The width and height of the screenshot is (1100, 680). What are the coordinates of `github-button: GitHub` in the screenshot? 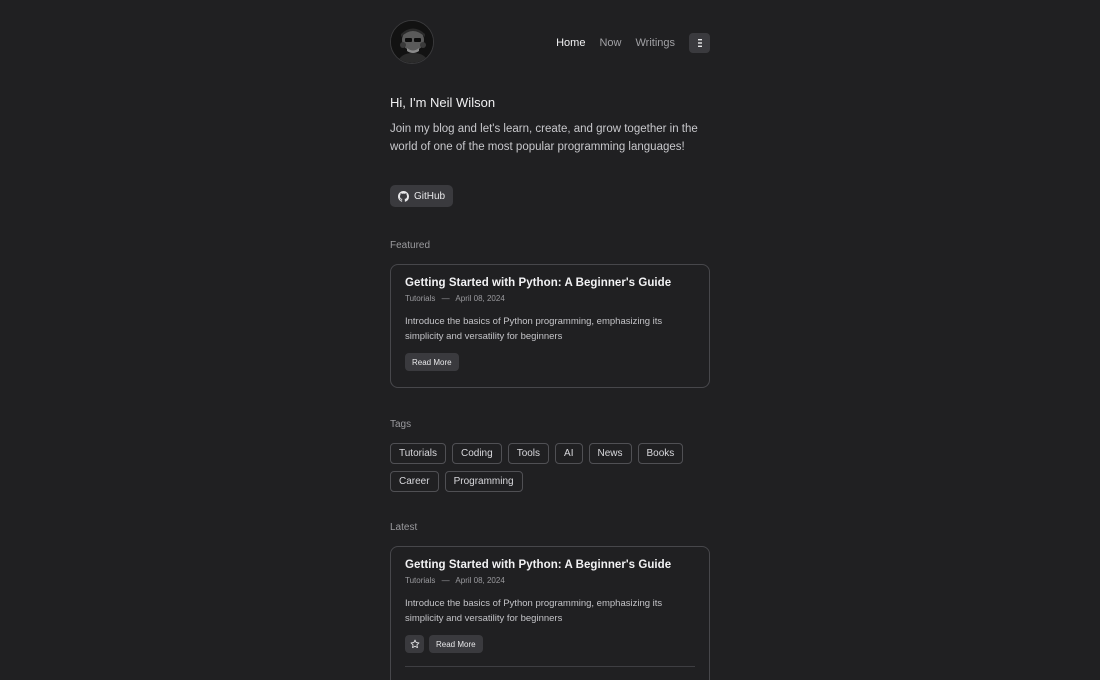 It's located at (422, 196).